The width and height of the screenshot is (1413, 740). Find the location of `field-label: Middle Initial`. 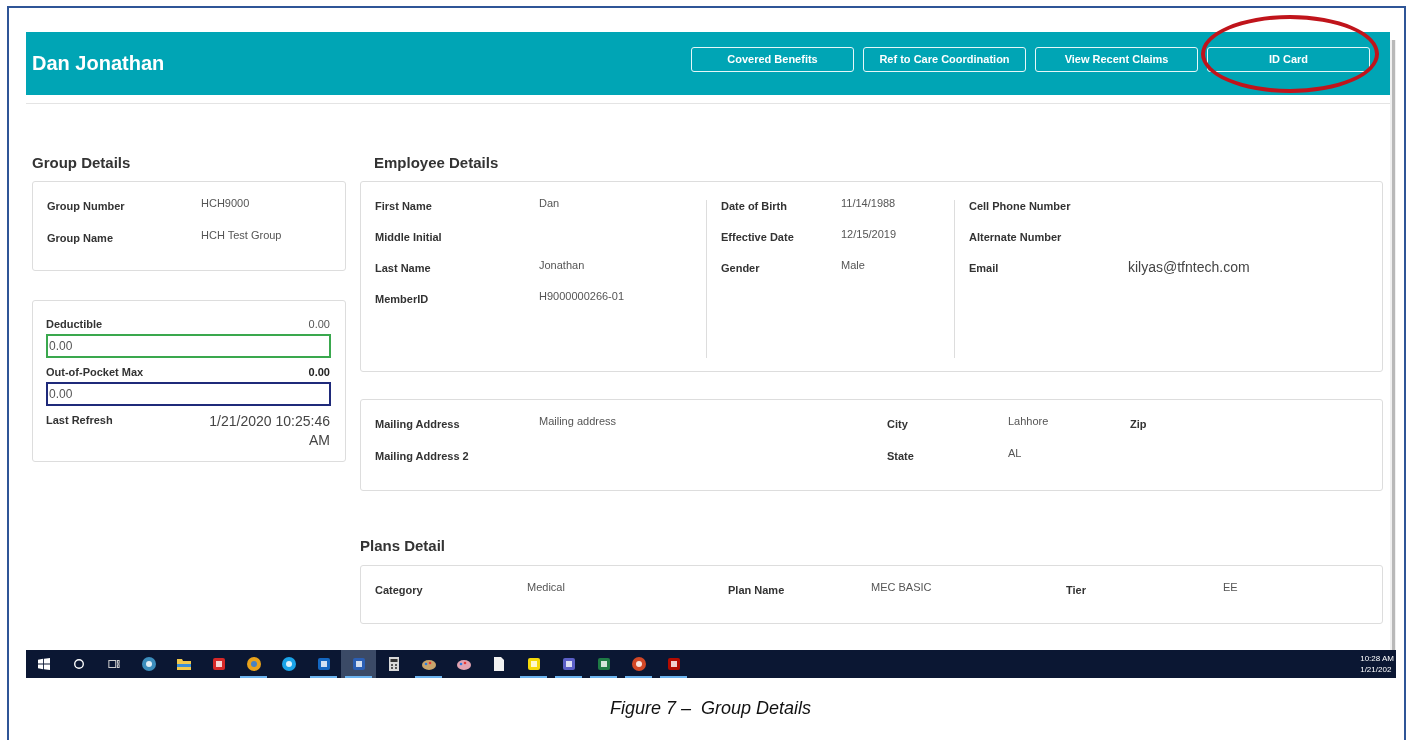

field-label: Middle Initial is located at coordinates (409, 237).